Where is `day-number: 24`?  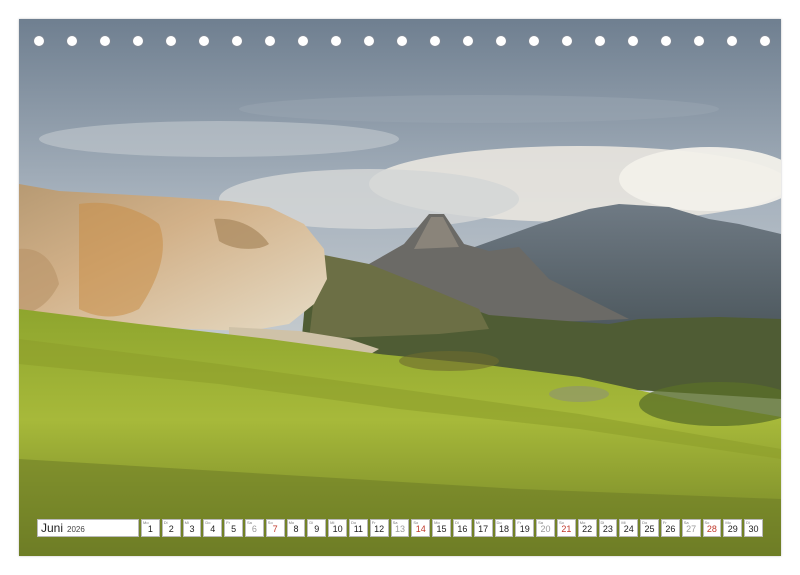
day-number: 24 is located at coordinates (628, 529).